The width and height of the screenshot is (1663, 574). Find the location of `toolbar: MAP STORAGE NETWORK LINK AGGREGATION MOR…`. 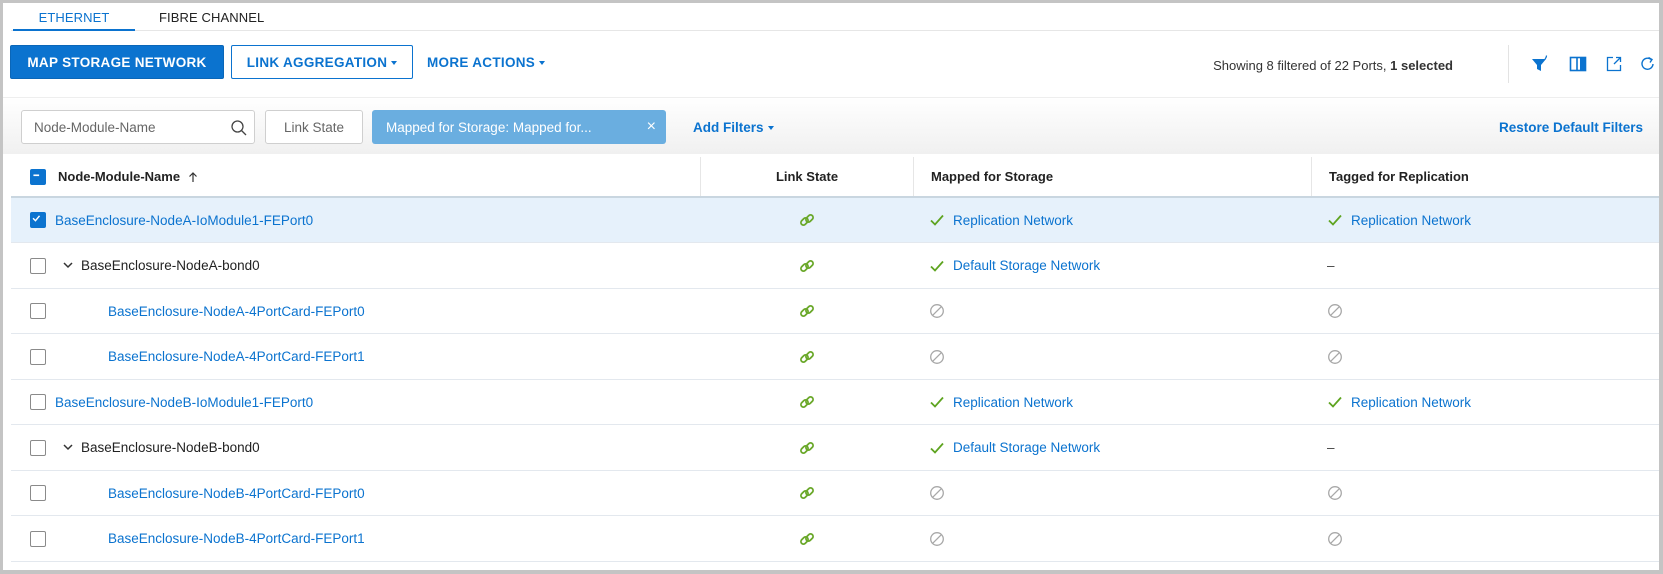

toolbar: MAP STORAGE NETWORK LINK AGGREGATION MOR… is located at coordinates (831, 64).